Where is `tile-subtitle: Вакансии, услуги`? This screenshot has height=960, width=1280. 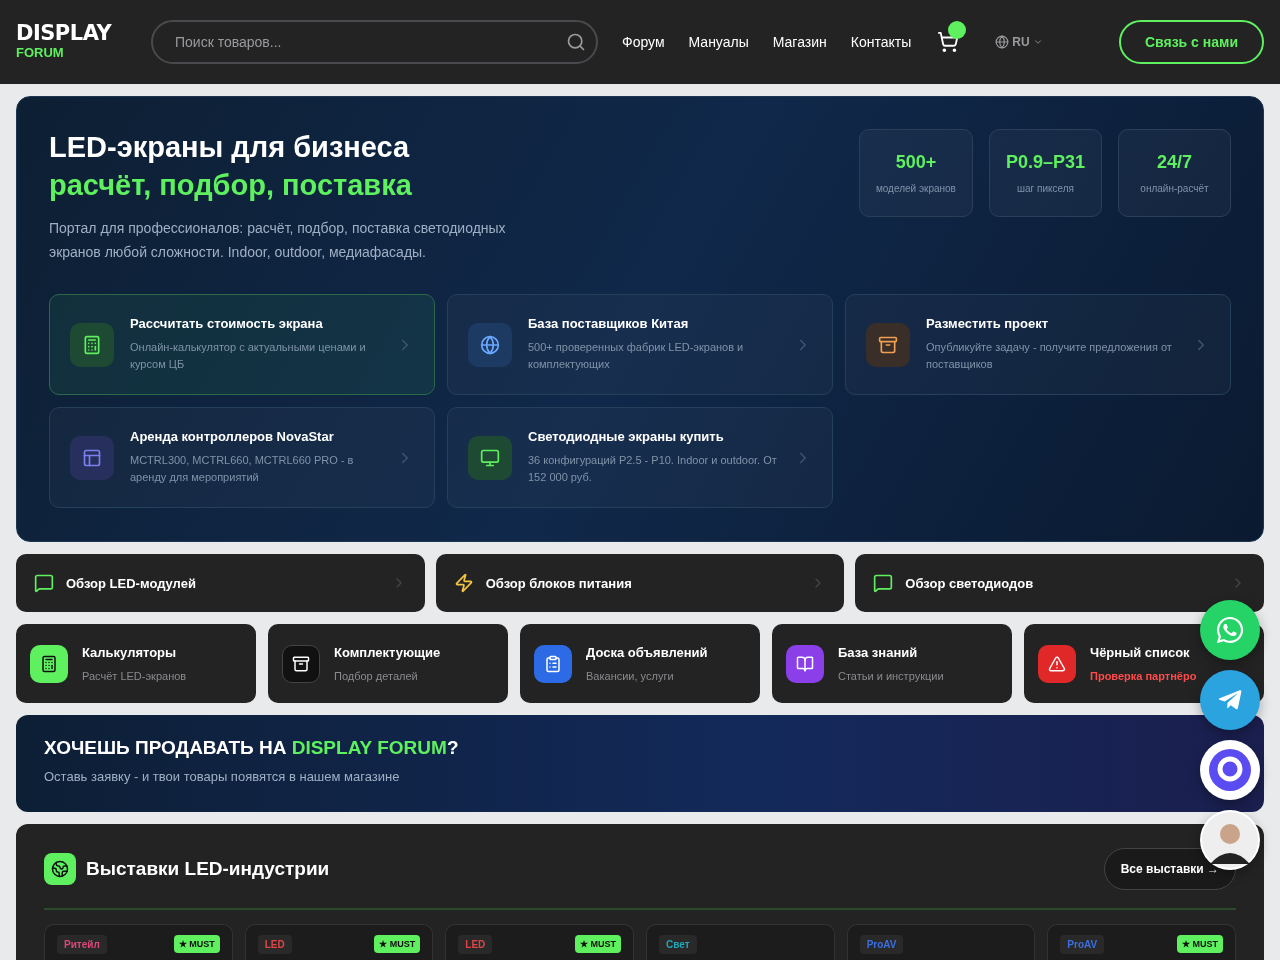
tile-subtitle: Вакансии, услуги is located at coordinates (630, 676).